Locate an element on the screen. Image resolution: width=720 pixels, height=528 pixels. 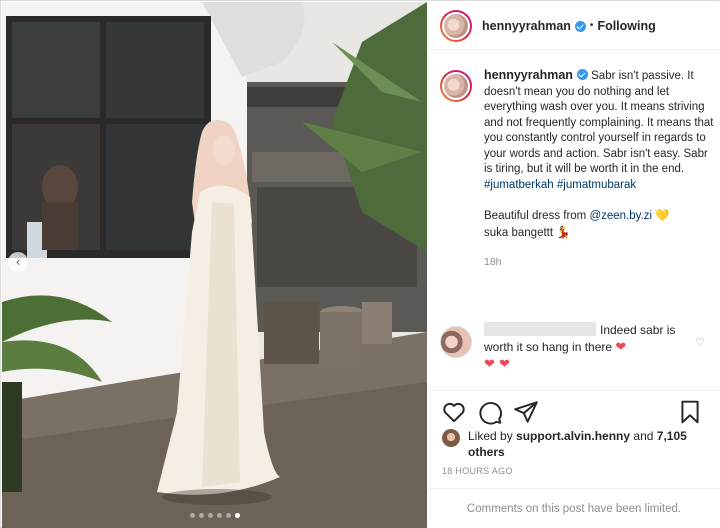
carousel-dot-active is located at coordinates (237, 515).